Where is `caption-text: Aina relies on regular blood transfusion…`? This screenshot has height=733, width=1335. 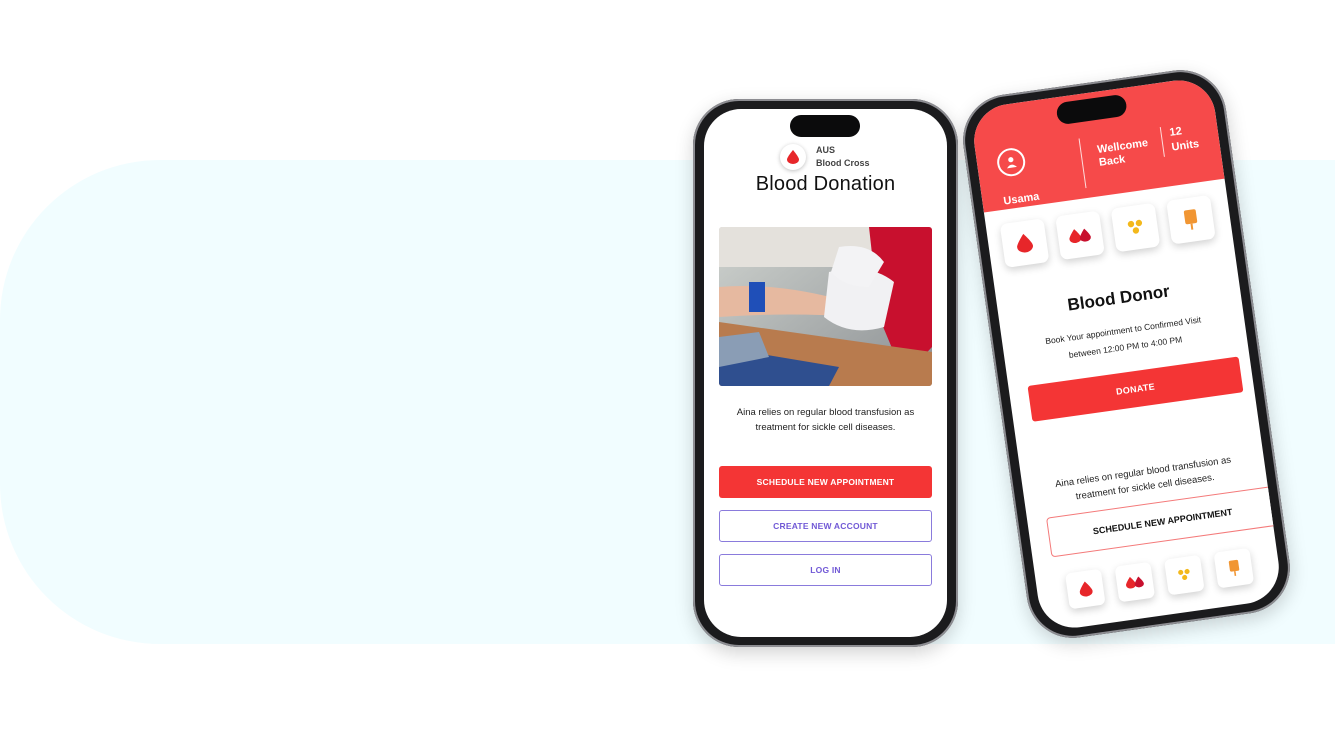
caption-text: Aina relies on regular blood transfusion… is located at coordinates (825, 420).